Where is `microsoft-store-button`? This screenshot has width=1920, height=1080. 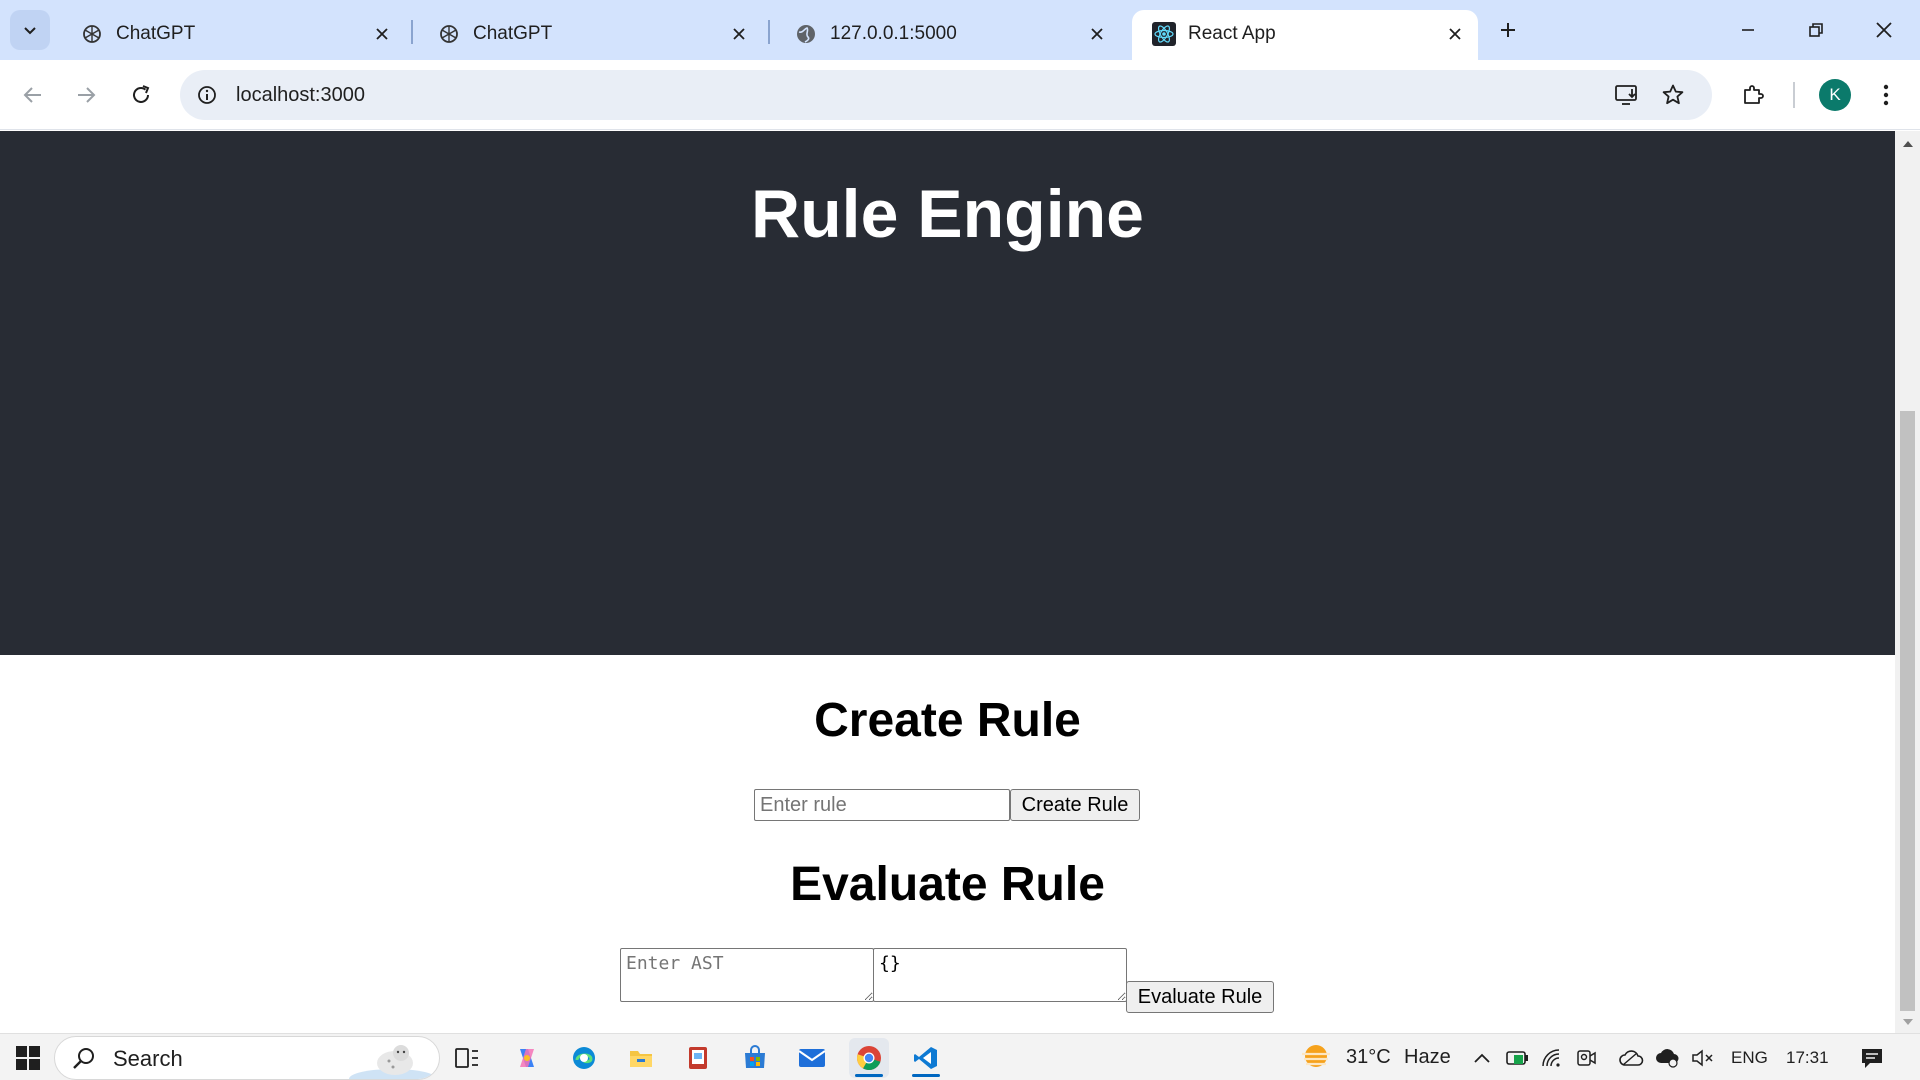 microsoft-store-button is located at coordinates (755, 1058).